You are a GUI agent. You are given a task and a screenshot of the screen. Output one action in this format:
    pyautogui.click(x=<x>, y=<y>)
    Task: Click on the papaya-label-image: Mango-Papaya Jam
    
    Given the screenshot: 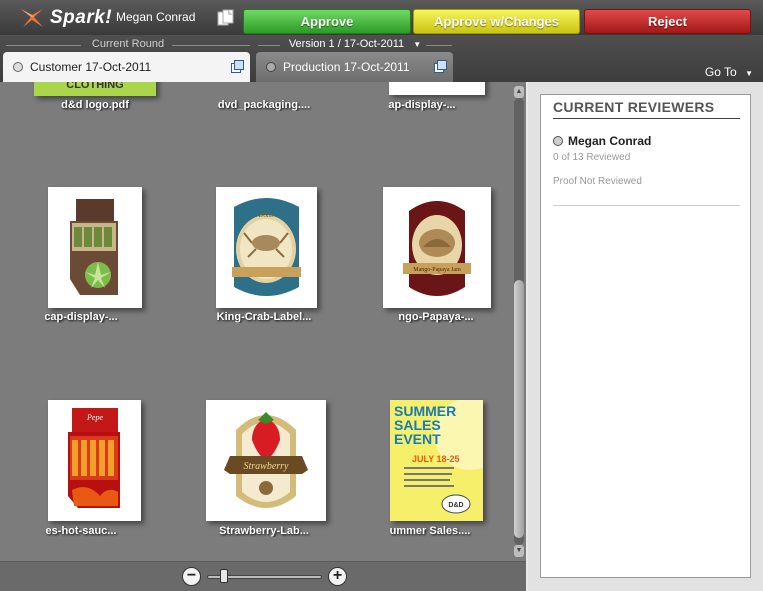 What is the action you would take?
    pyautogui.click(x=437, y=247)
    